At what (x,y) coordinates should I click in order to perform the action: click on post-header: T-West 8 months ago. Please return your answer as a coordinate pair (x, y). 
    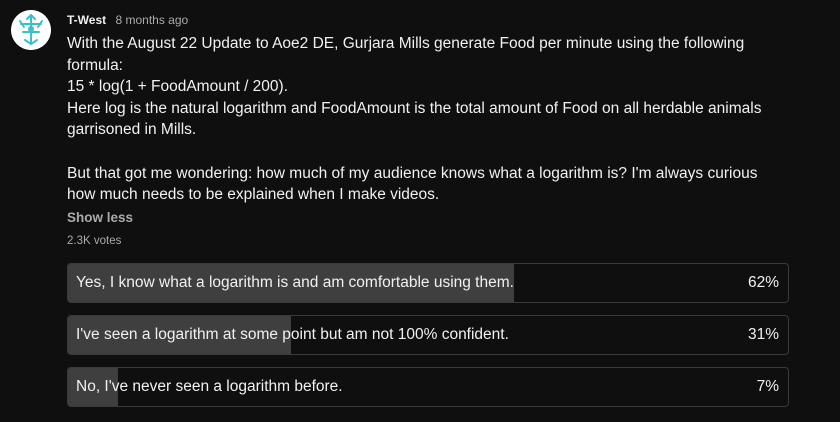
    Looking at the image, I should click on (127, 20).